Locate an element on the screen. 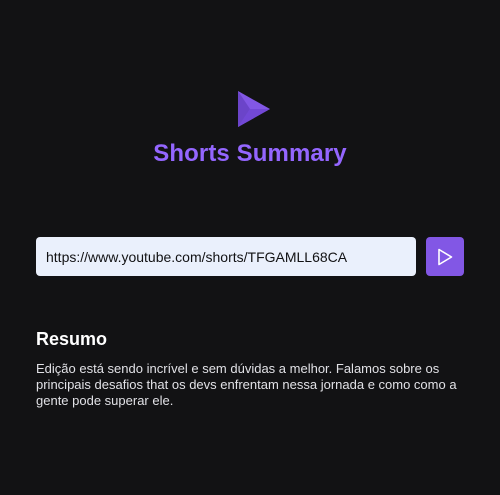  url-form is located at coordinates (250, 256).